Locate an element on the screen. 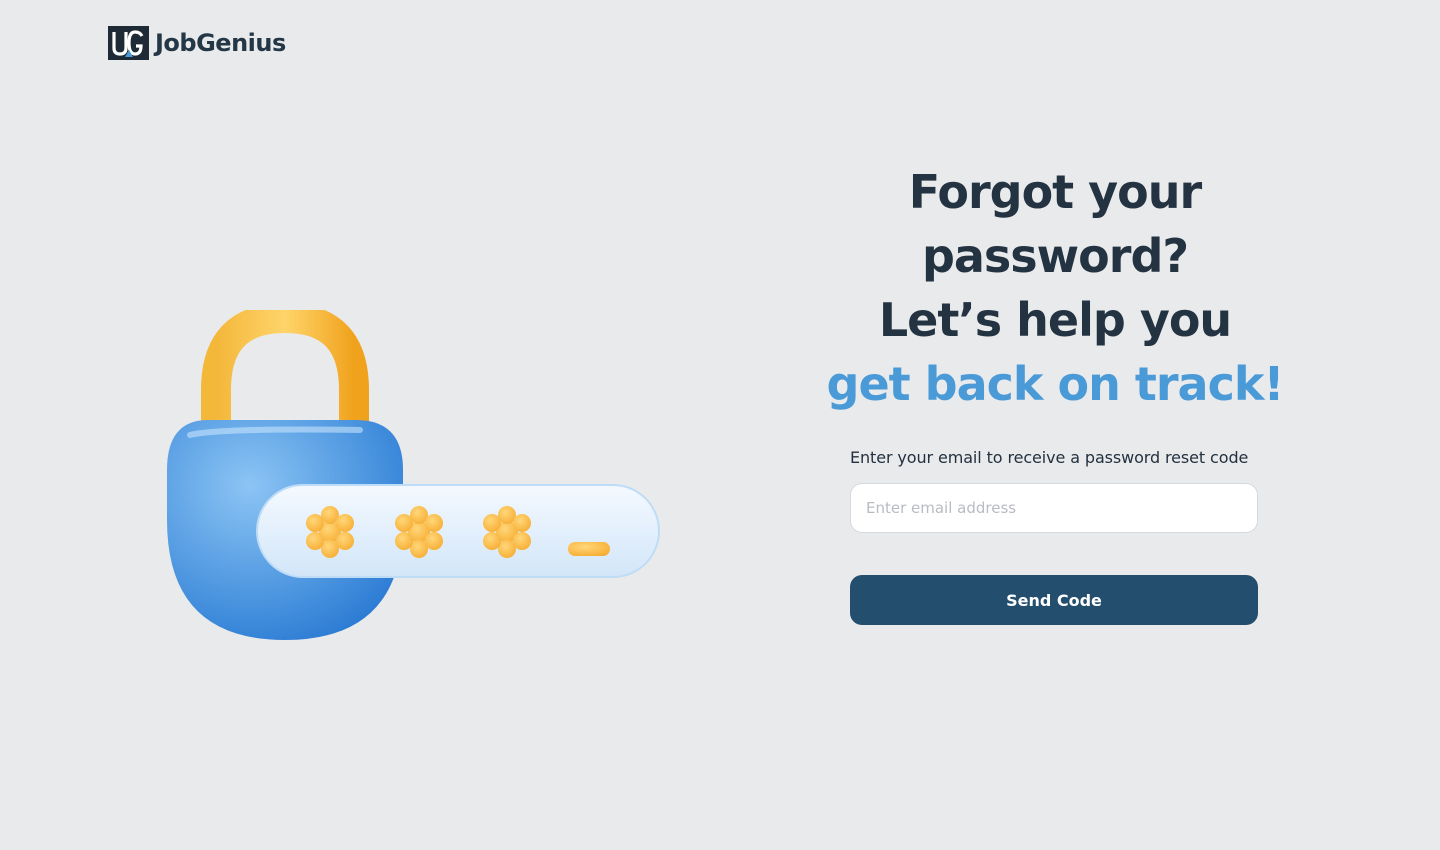 This screenshot has width=1440, height=850. brand-logo: JobGenius is located at coordinates (197, 43).